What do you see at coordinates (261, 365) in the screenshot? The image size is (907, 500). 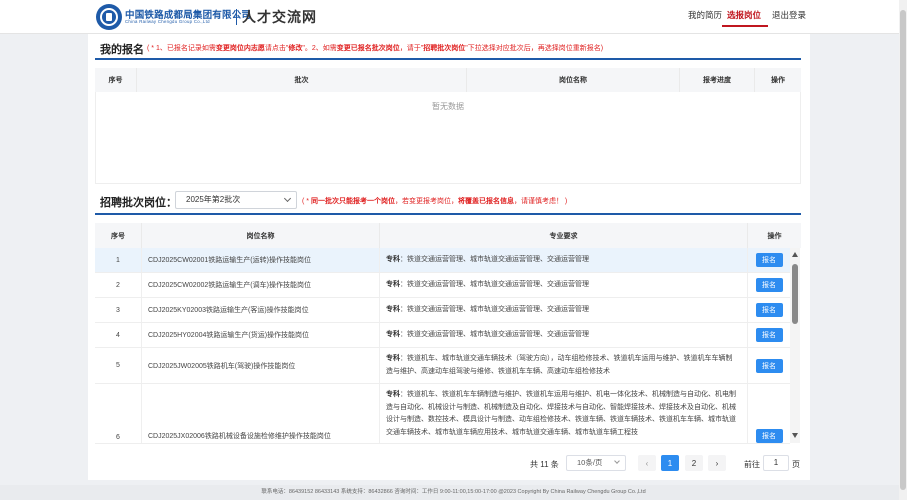 I see `position-name: CDJ2025JW02005铁路机车(驾驶)操作技能岗位` at bounding box center [261, 365].